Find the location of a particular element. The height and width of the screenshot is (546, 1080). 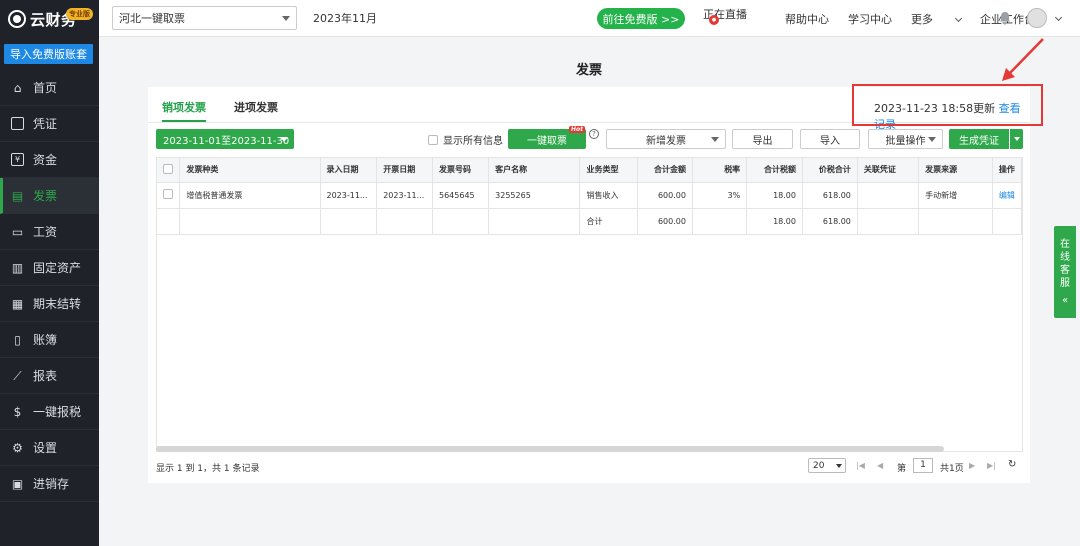

select-all-checkbox is located at coordinates (169, 170).